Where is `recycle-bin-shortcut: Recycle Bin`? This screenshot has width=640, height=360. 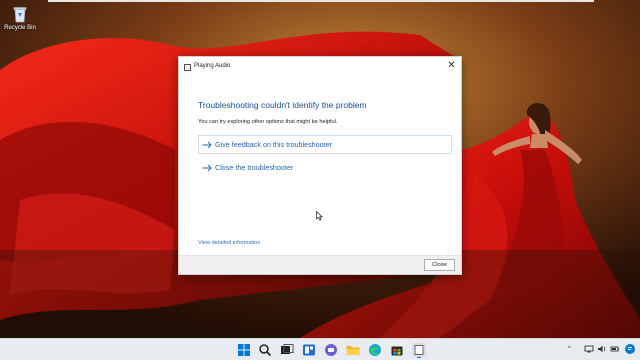
recycle-bin-shortcut: Recycle Bin is located at coordinates (20, 21).